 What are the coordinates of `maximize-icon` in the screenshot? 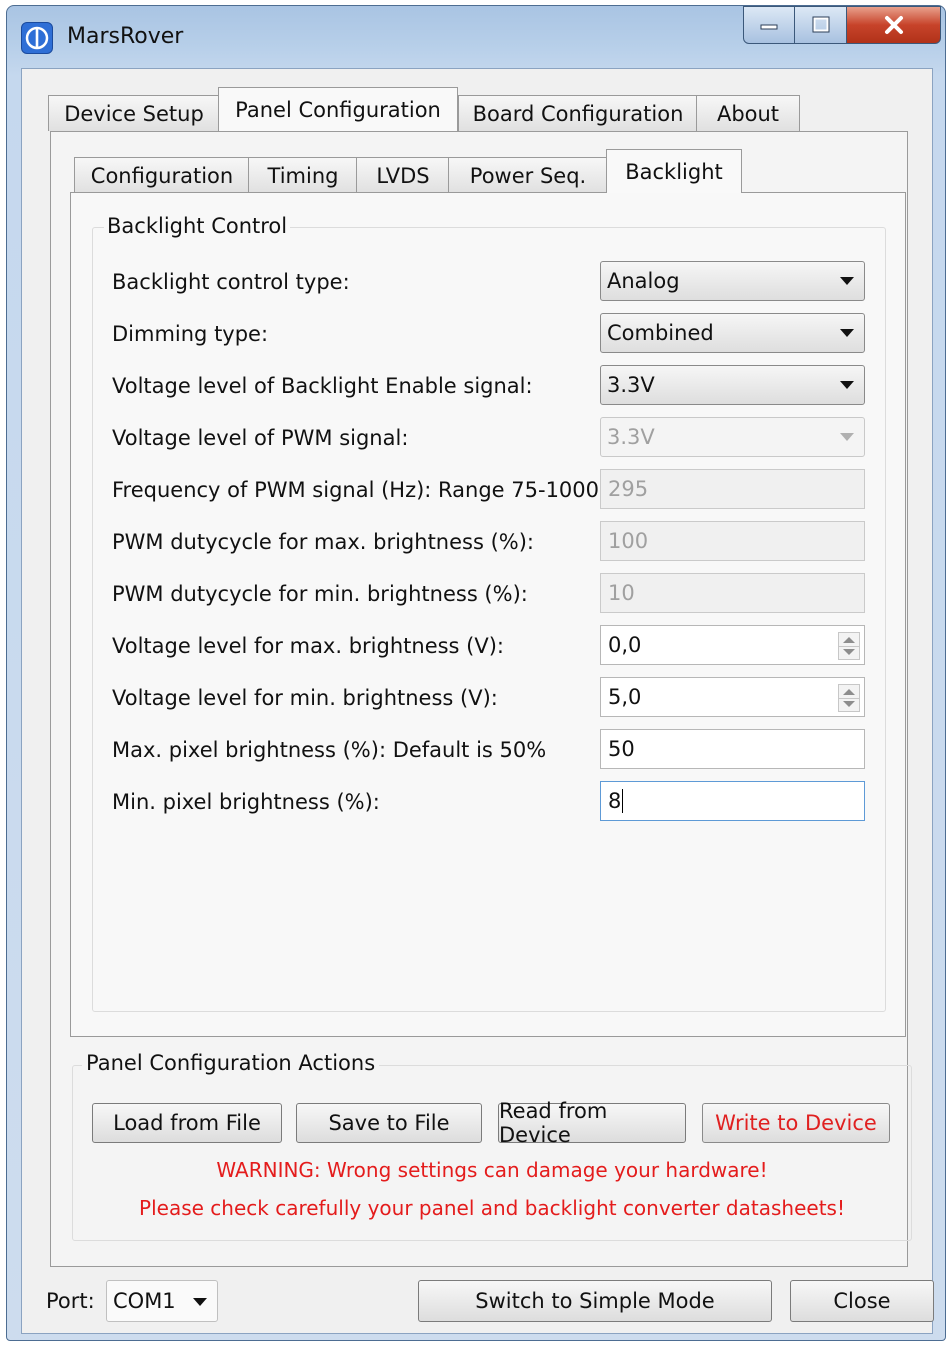 It's located at (820, 24).